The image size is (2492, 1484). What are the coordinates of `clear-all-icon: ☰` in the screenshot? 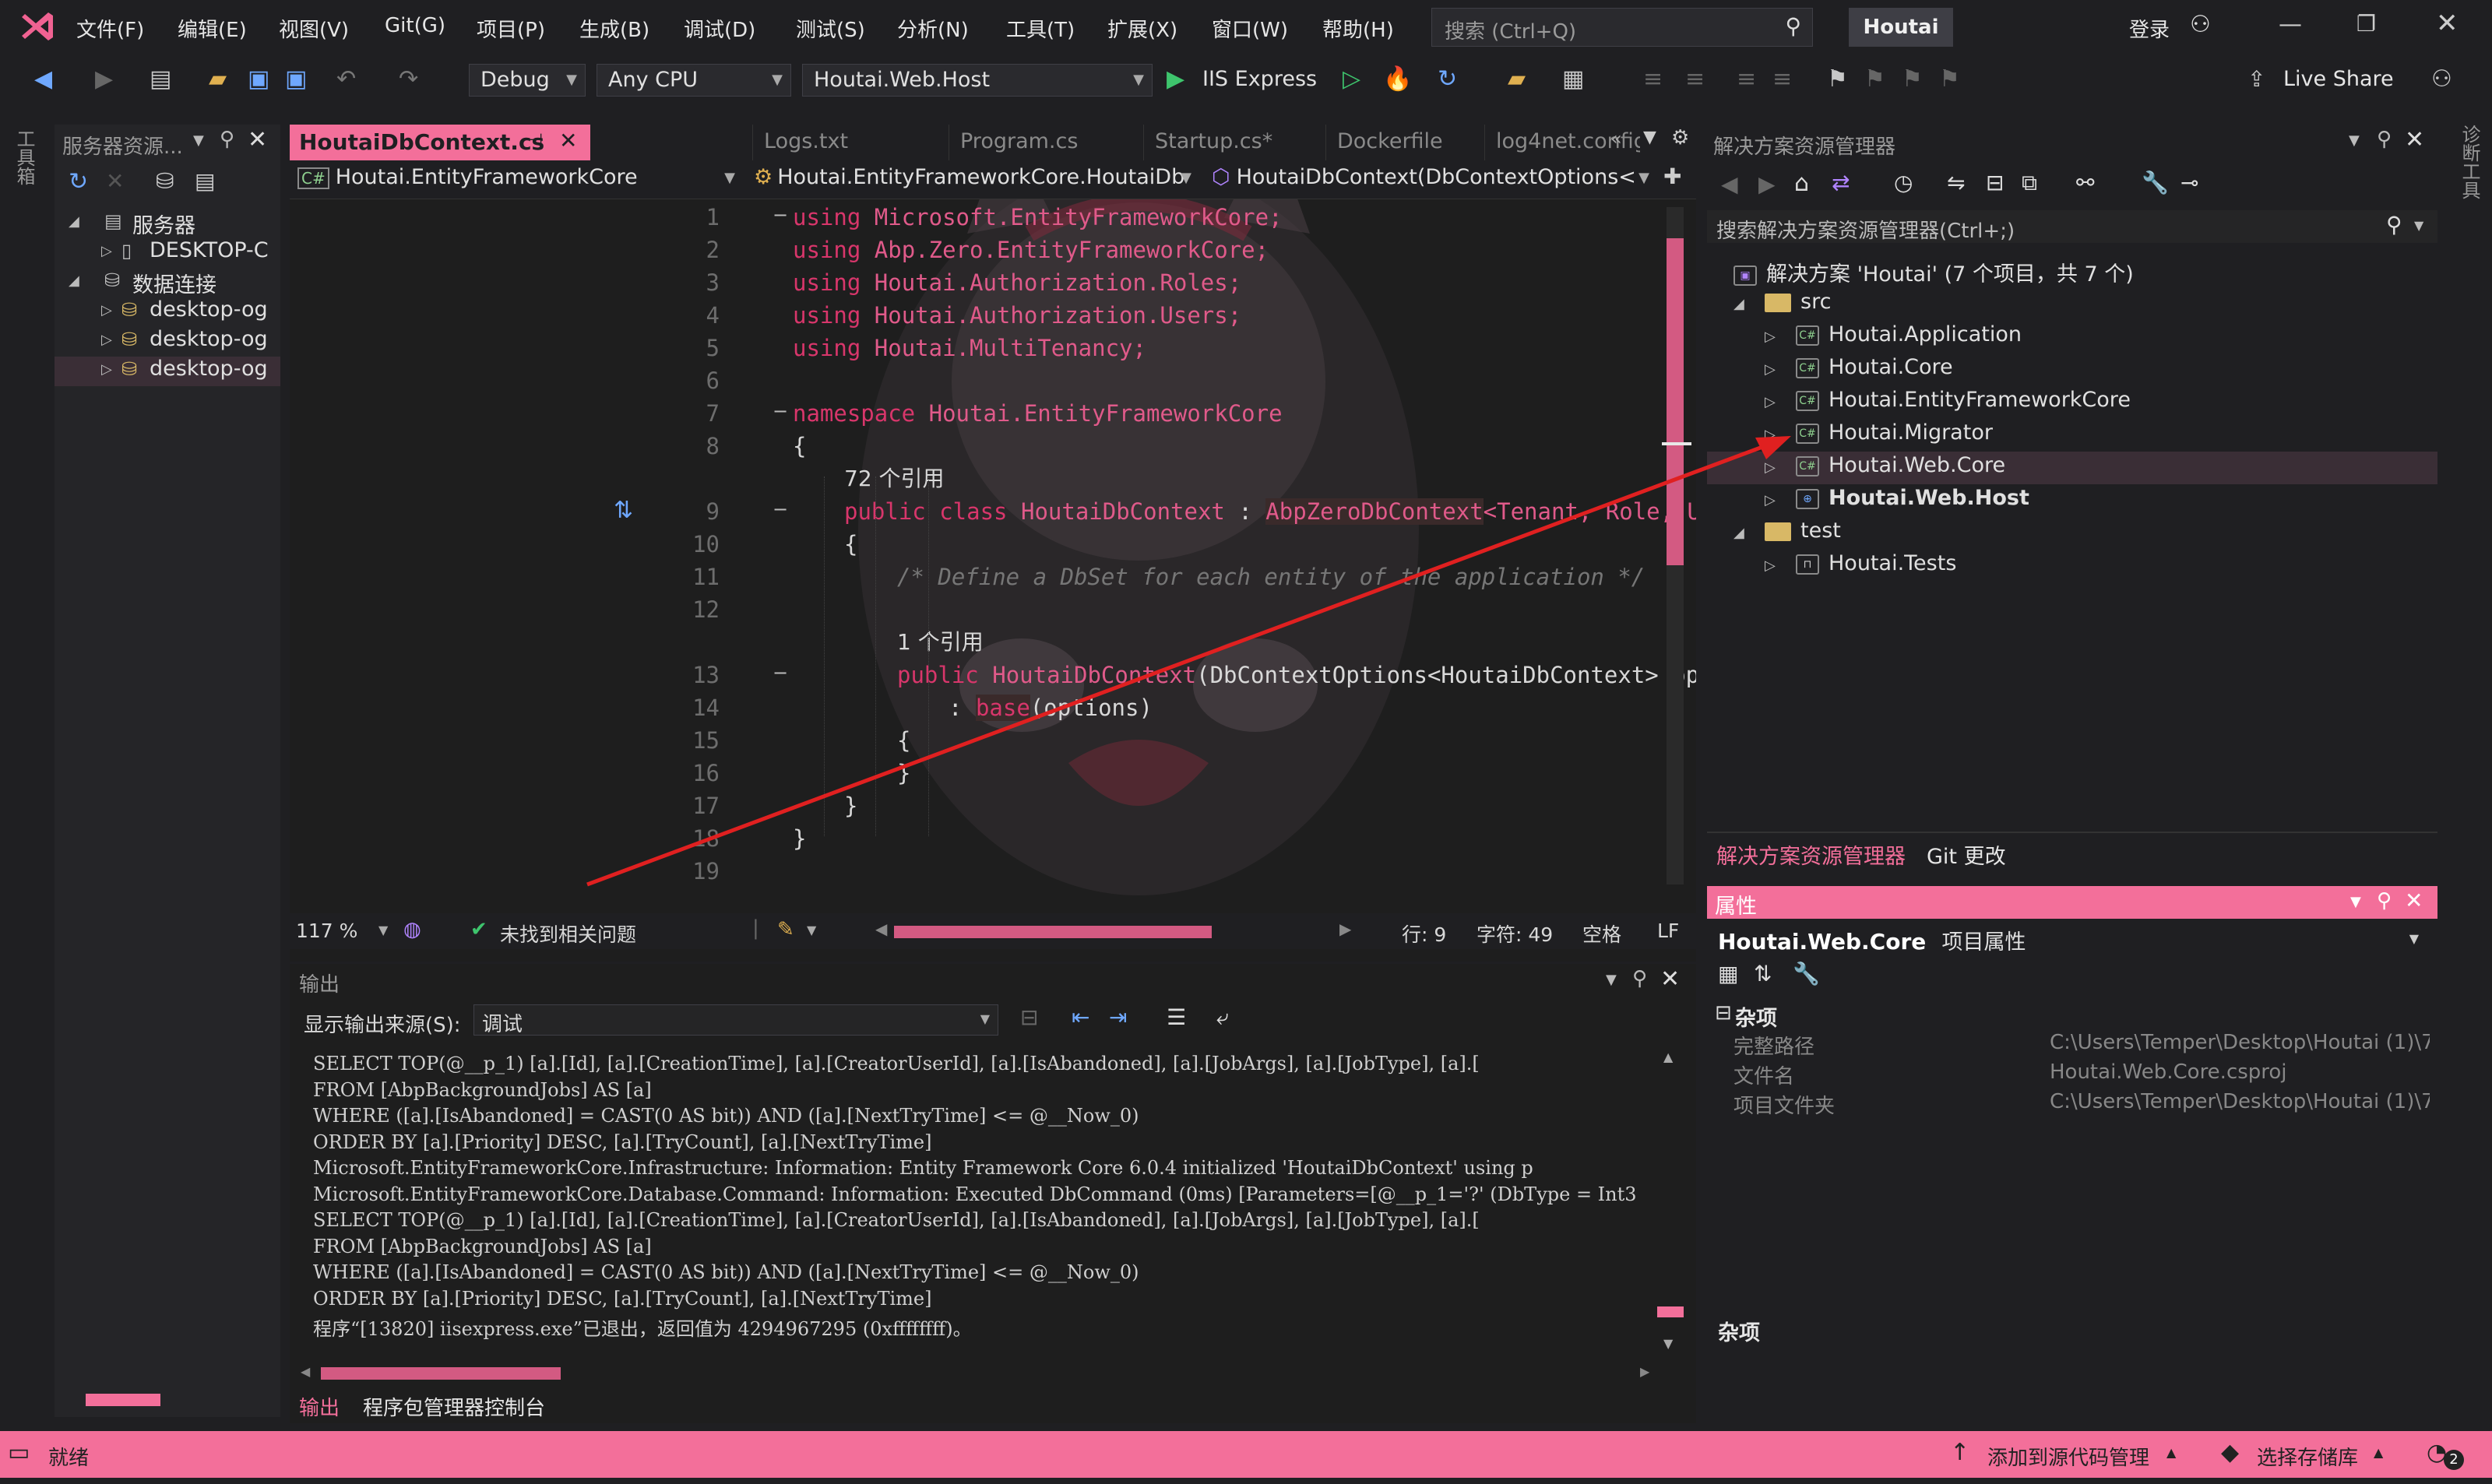 It's located at (1176, 1017).